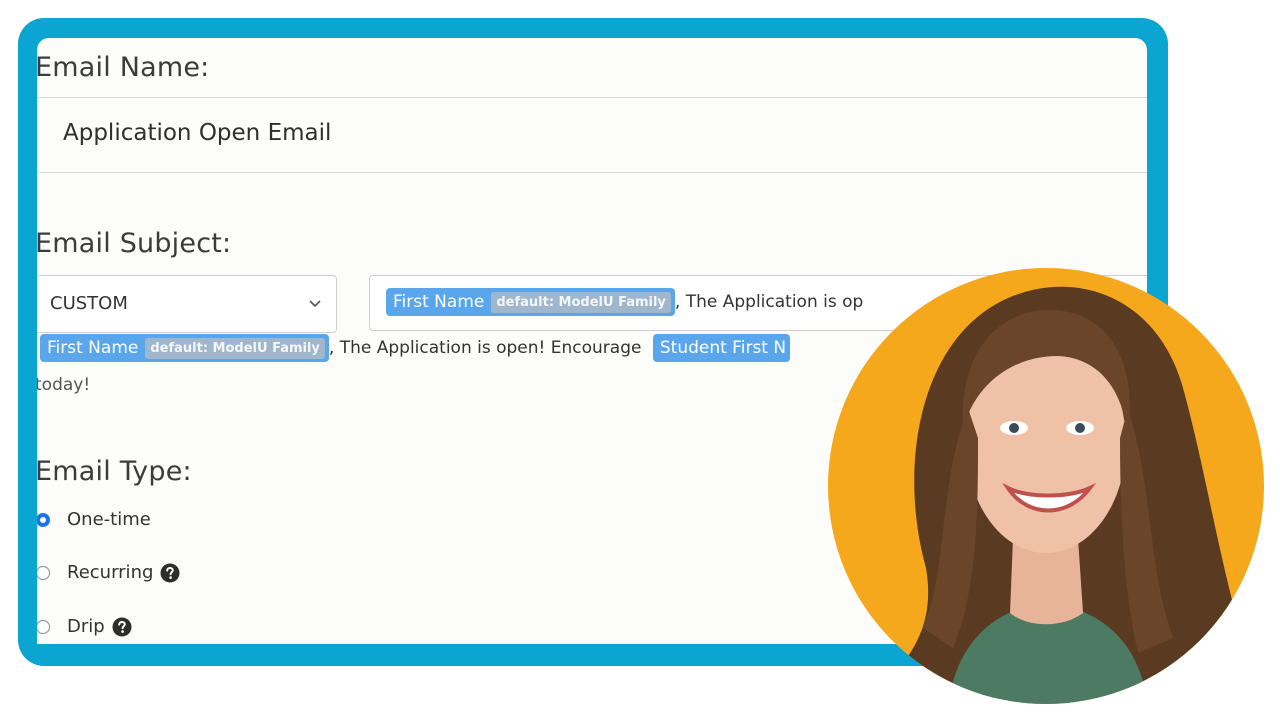  I want to click on subject-select-value: CUSTOM, so click(89, 303).